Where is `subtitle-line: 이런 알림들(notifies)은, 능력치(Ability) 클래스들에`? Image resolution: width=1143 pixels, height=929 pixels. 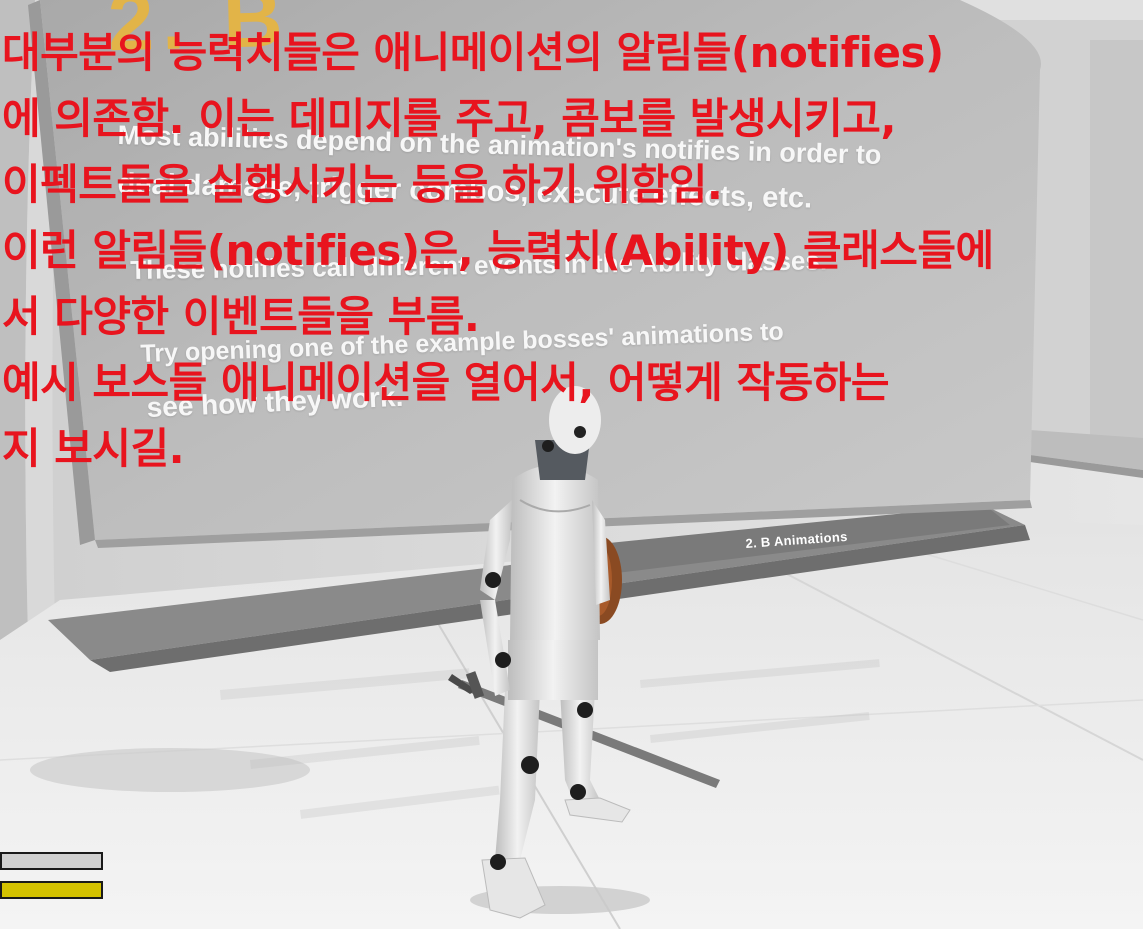
subtitle-line: 이런 알림들(notifies)은, 능력치(Ability) 클래스들에 is located at coordinates (498, 250).